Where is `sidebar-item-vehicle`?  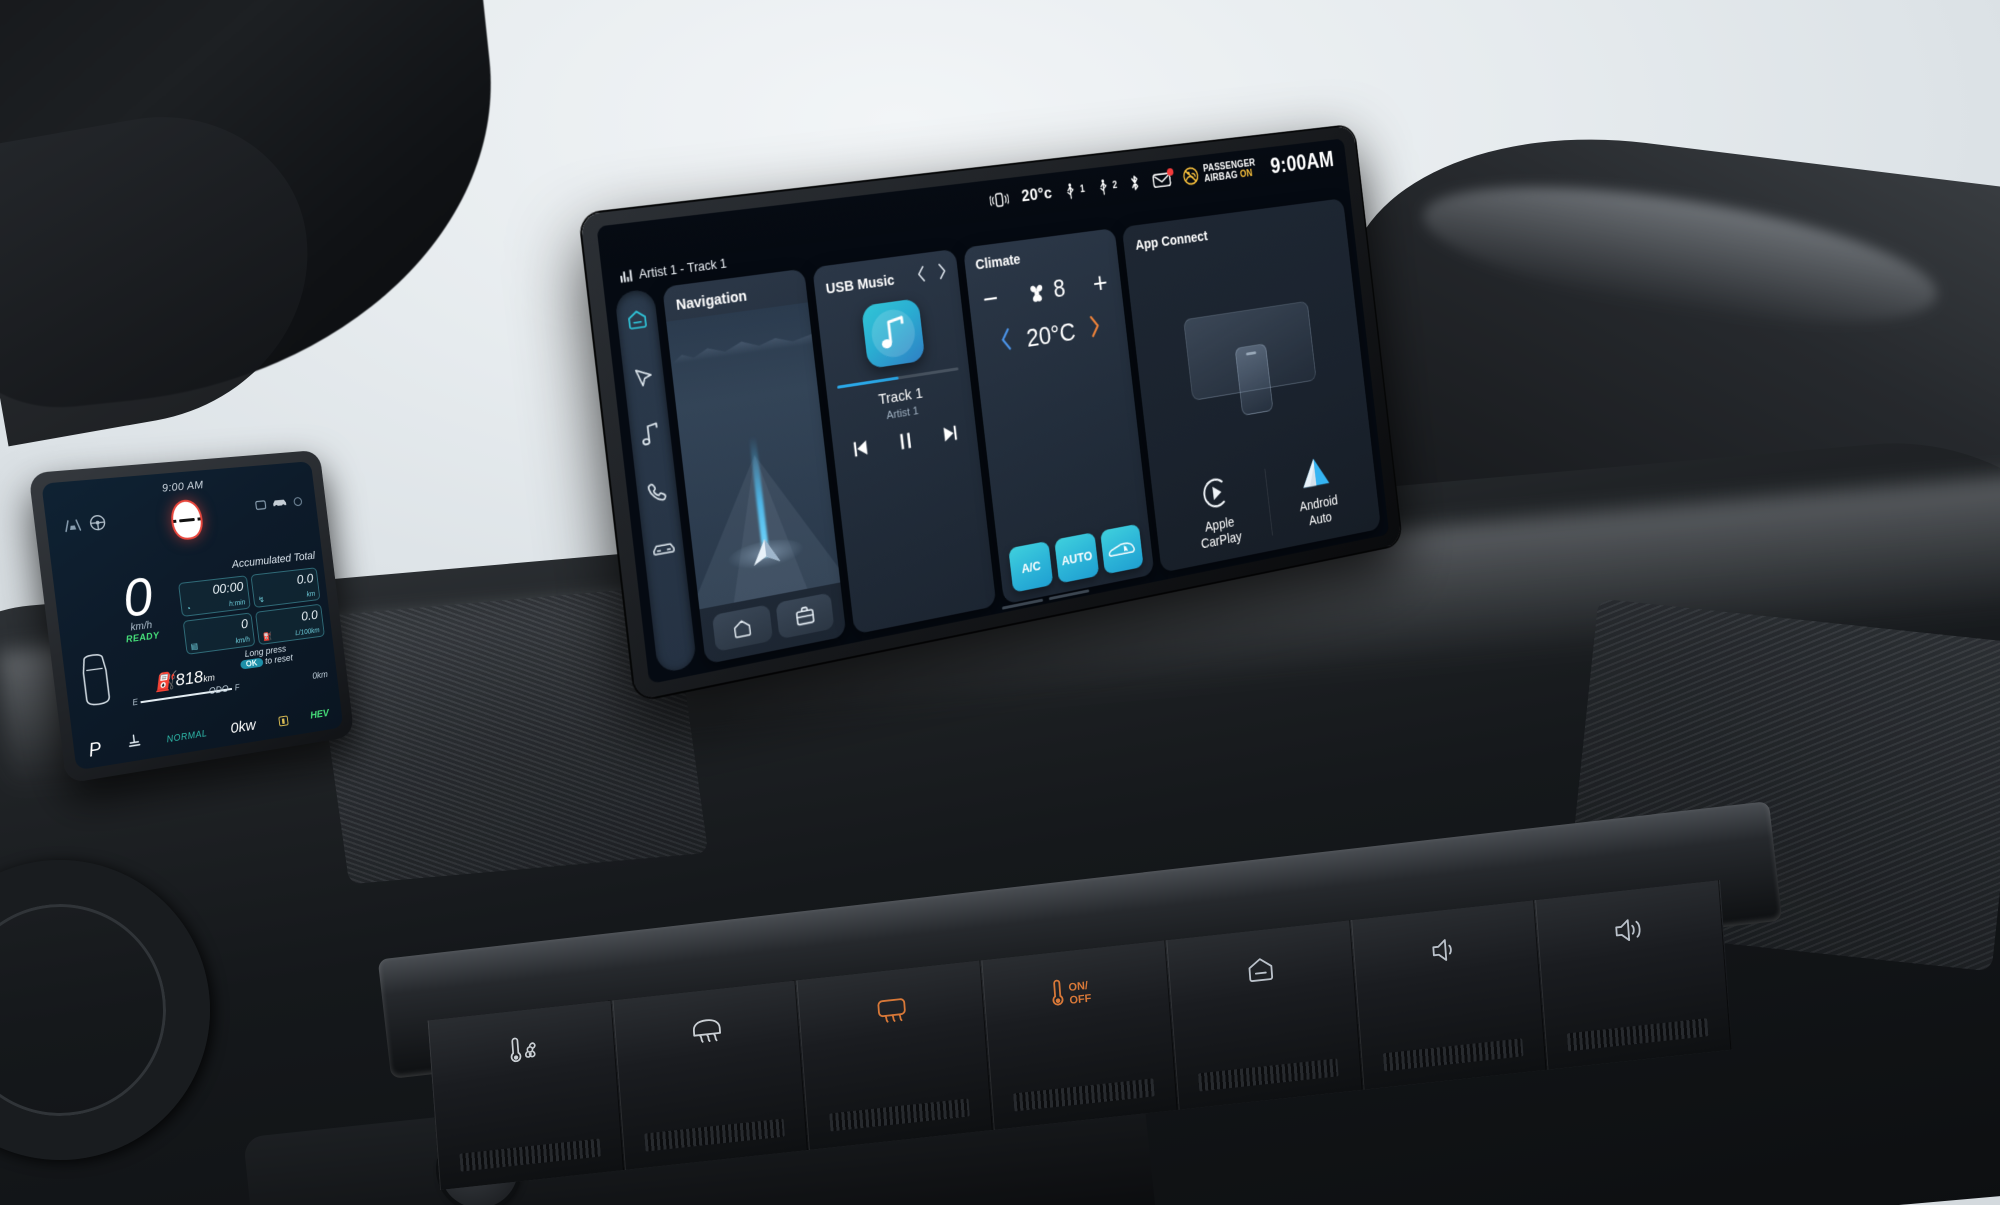
sidebar-item-vehicle is located at coordinates (663, 549).